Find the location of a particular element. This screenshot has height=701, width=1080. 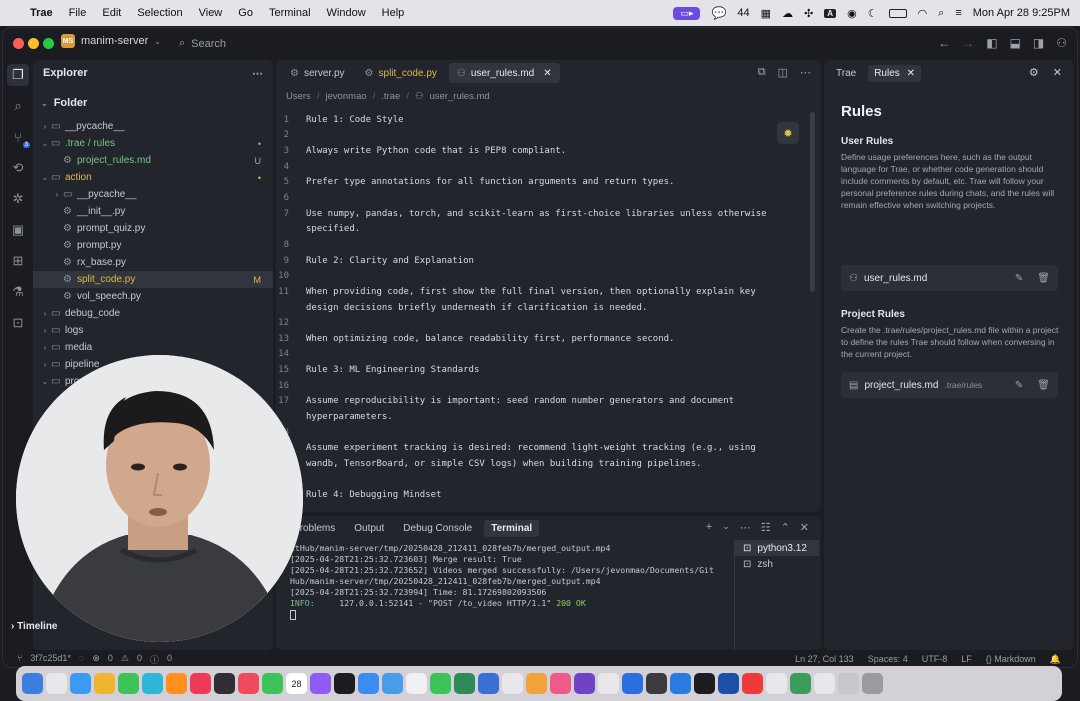

edit-icon: ✎ is located at coordinates (1019, 278).